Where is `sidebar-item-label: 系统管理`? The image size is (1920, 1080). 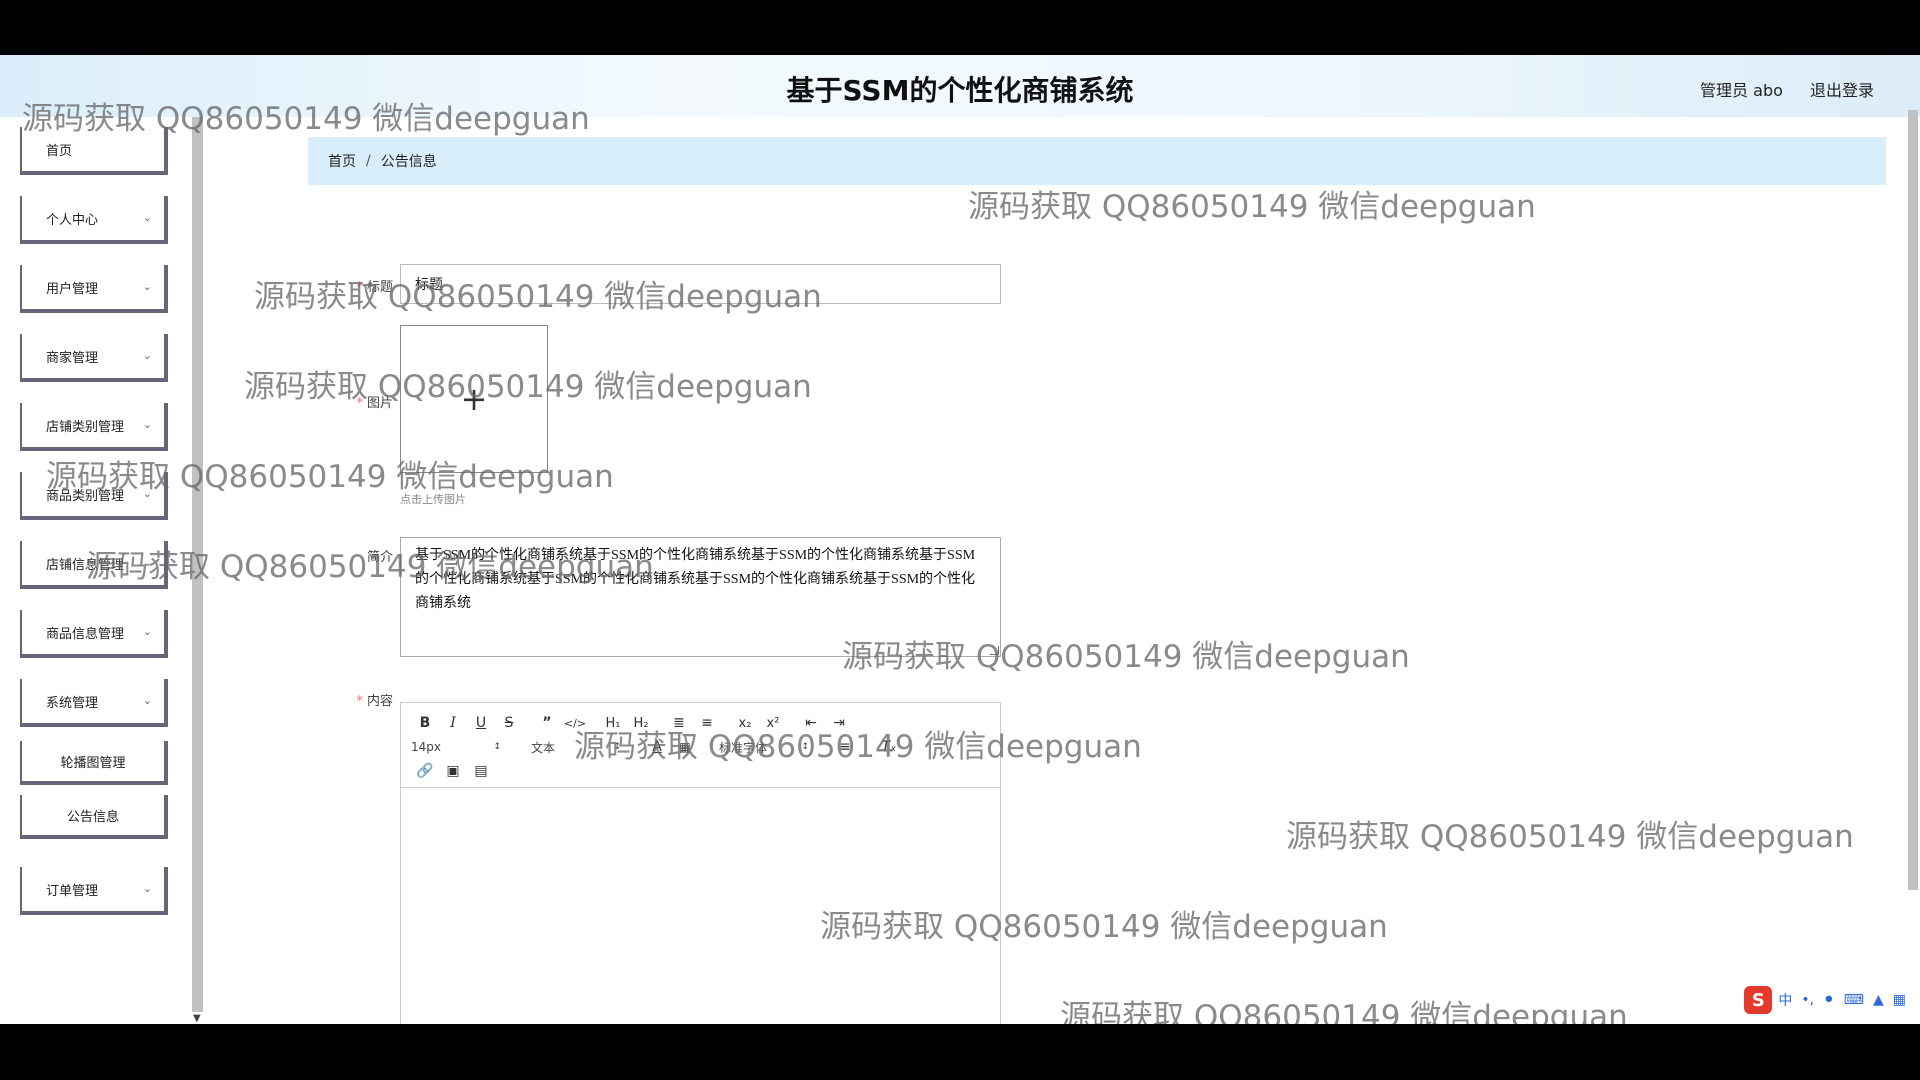
sidebar-item-label: 系统管理 is located at coordinates (72, 703).